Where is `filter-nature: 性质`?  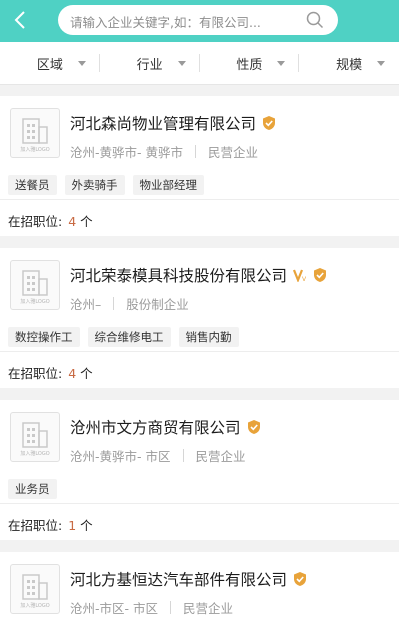 filter-nature: 性质 is located at coordinates (250, 63).